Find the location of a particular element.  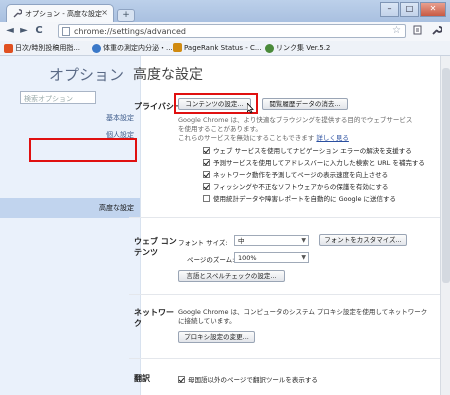

page-icon is located at coordinates (66, 31).